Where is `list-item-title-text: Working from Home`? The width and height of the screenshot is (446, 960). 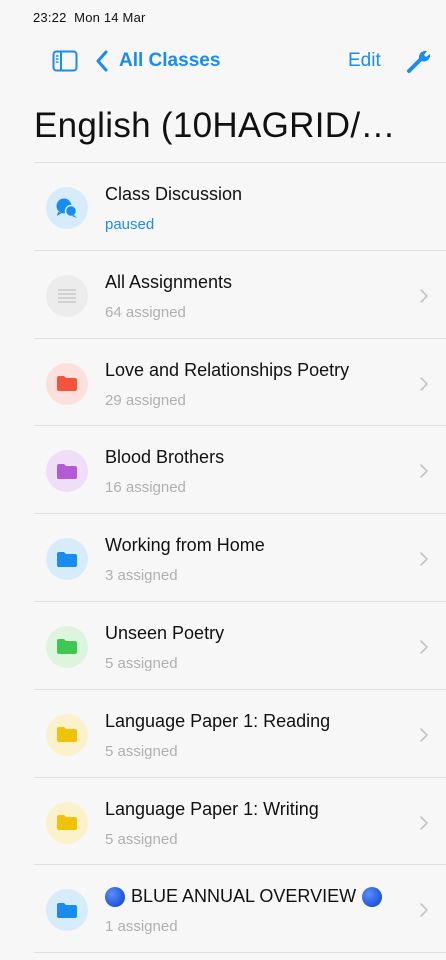 list-item-title-text: Working from Home is located at coordinates (185, 545).